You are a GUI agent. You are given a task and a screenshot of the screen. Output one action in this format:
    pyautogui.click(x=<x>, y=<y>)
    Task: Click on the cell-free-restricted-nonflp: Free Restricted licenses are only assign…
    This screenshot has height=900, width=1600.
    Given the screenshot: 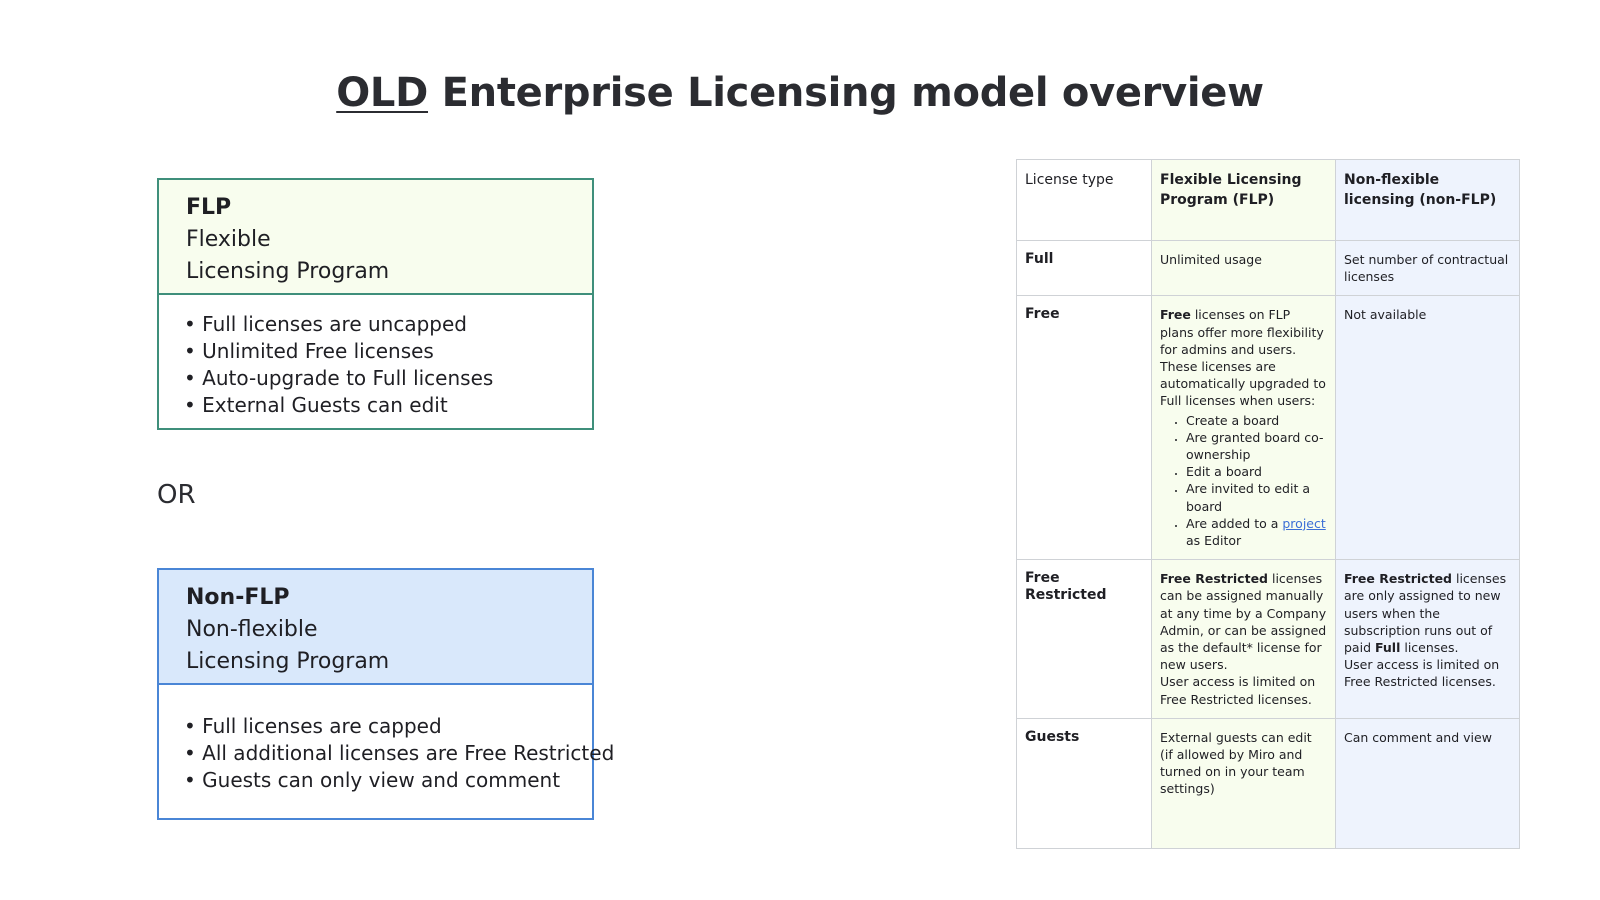 What is the action you would take?
    pyautogui.click(x=1427, y=639)
    